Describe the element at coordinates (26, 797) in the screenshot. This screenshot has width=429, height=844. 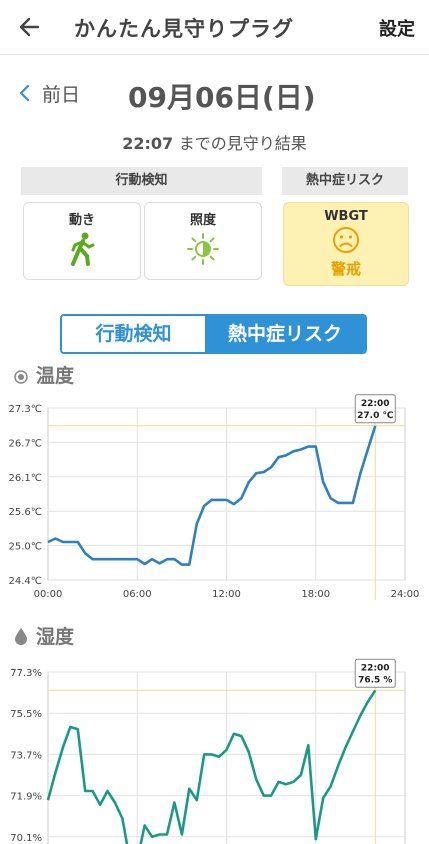
I see `y-tick-label: 71.9%` at that location.